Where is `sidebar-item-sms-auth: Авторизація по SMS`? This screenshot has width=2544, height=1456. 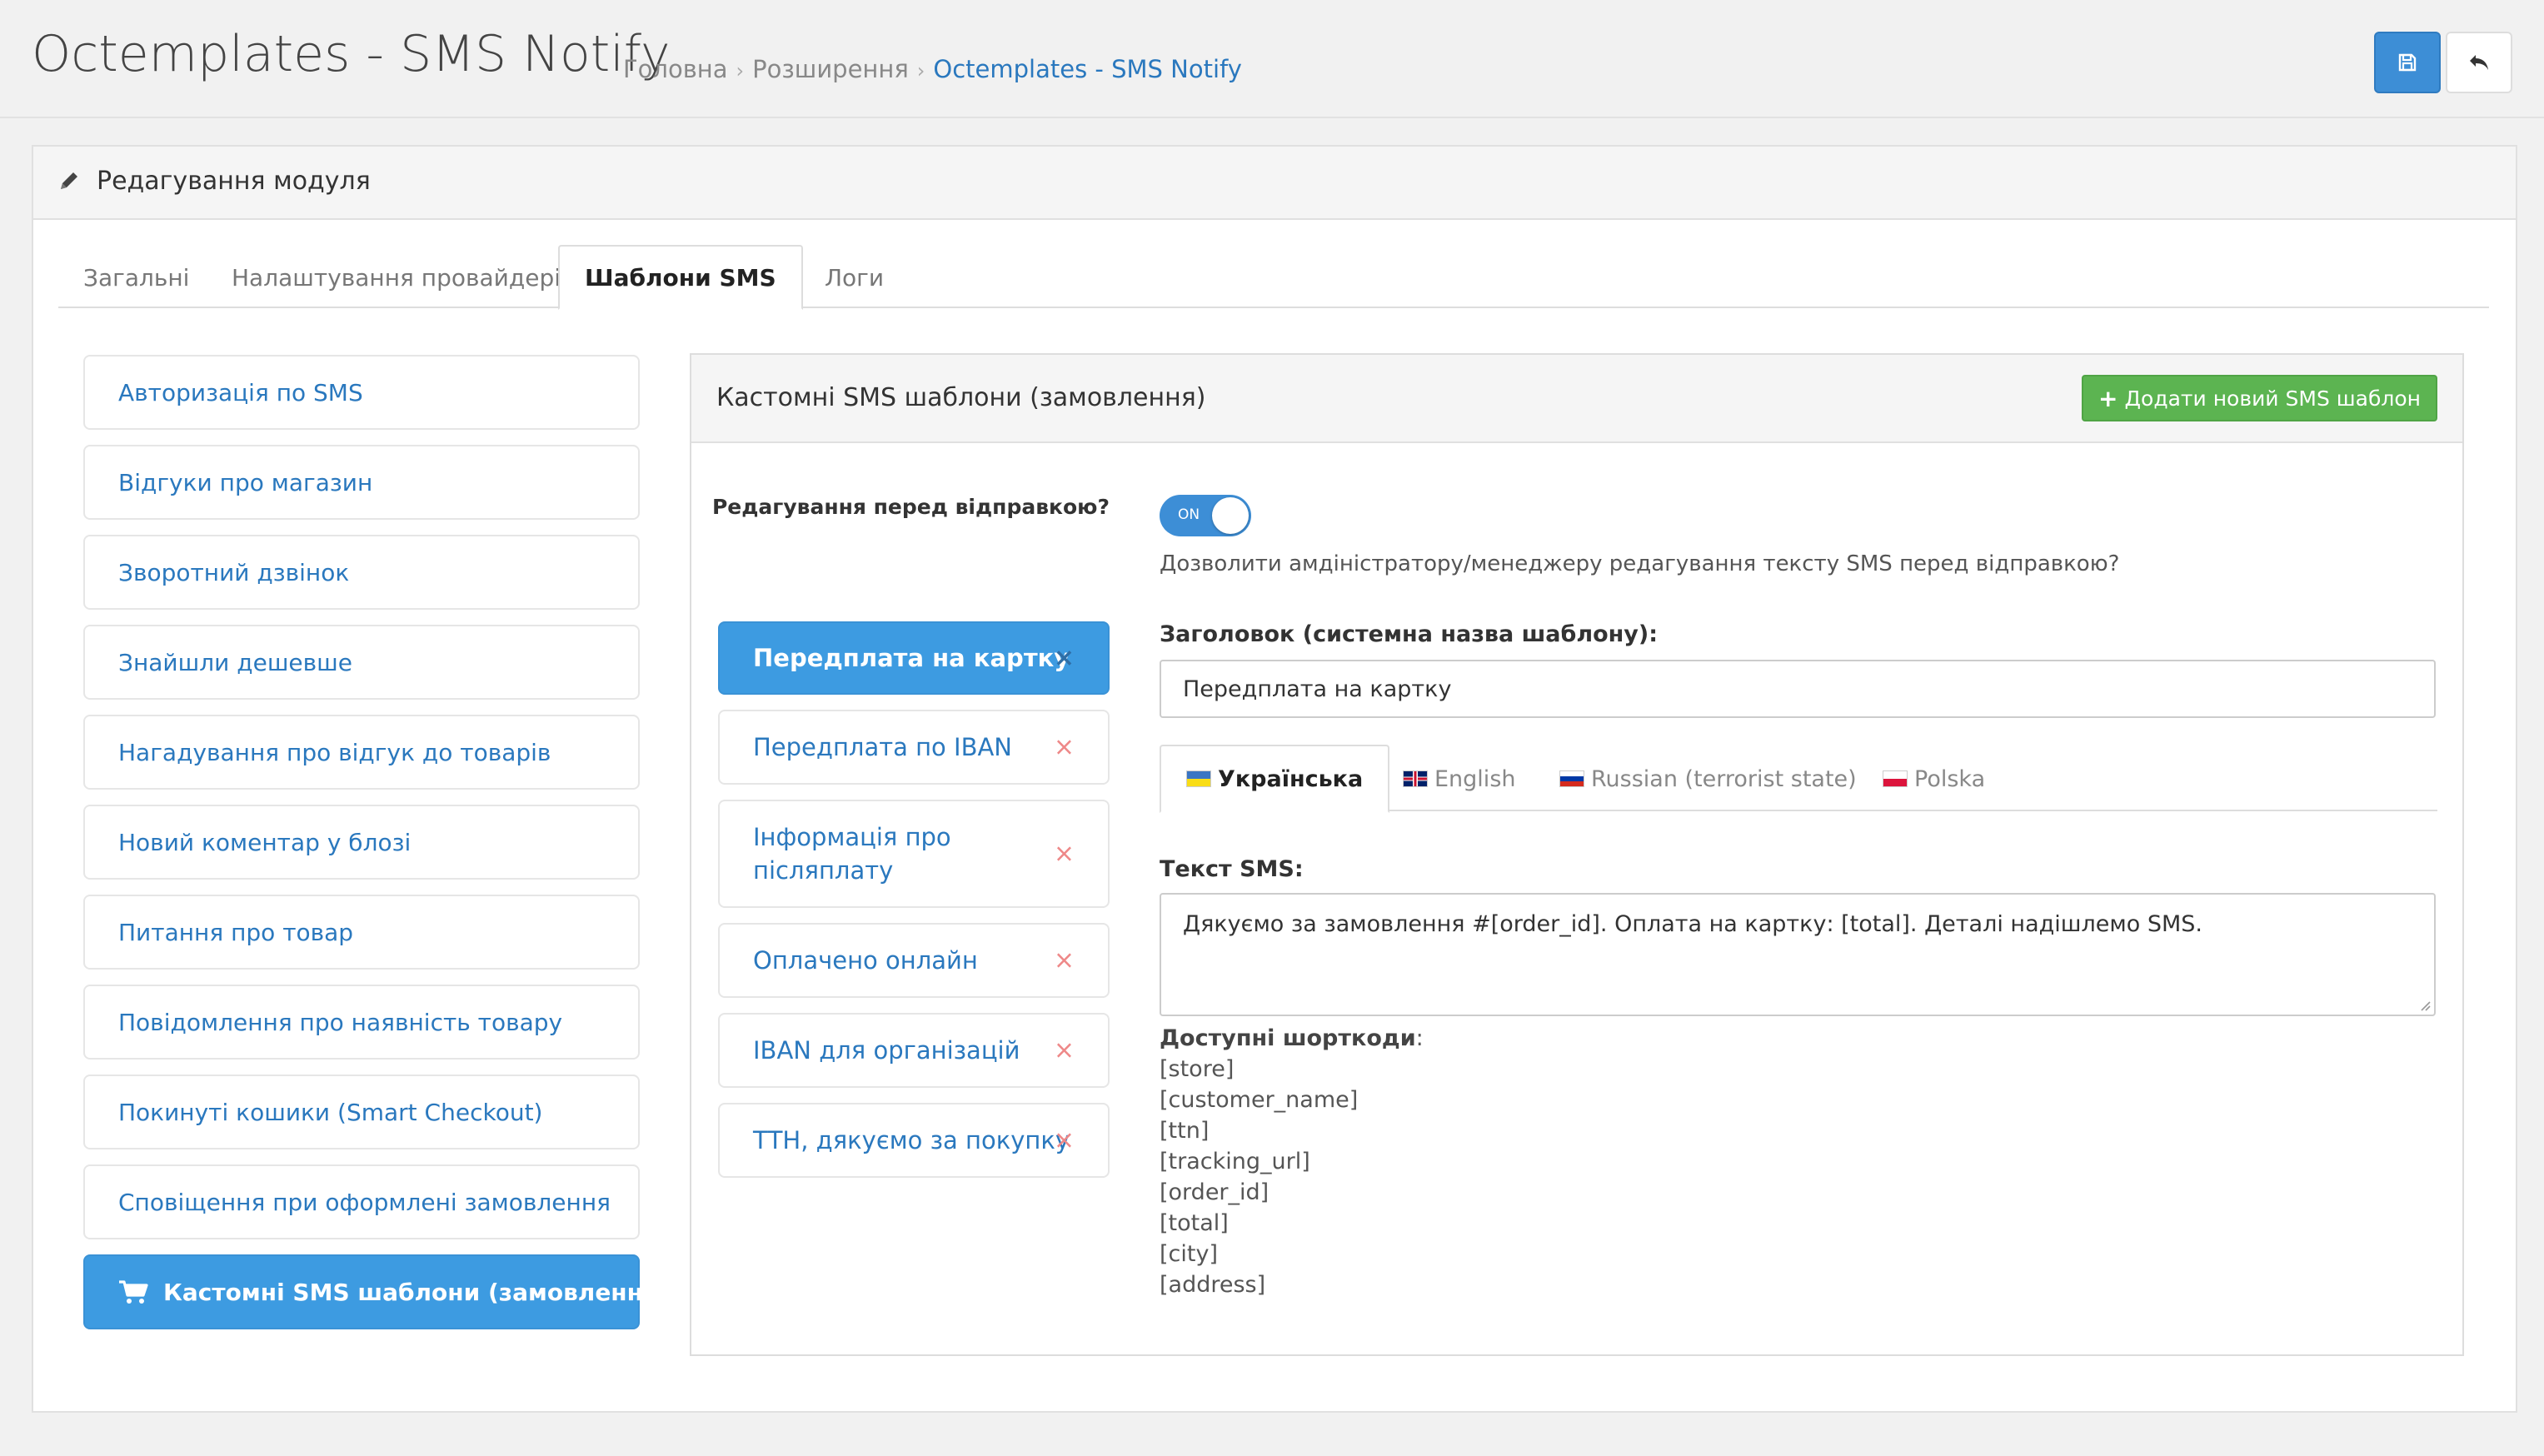 sidebar-item-sms-auth: Авторизація по SMS is located at coordinates (361, 392).